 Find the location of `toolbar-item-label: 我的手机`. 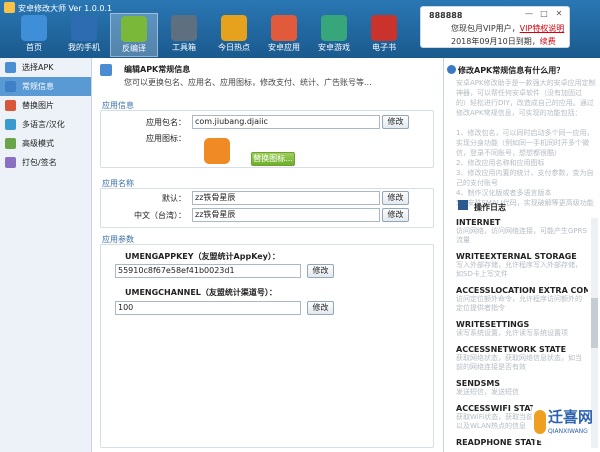

toolbar-item-label: 我的手机 is located at coordinates (84, 47).